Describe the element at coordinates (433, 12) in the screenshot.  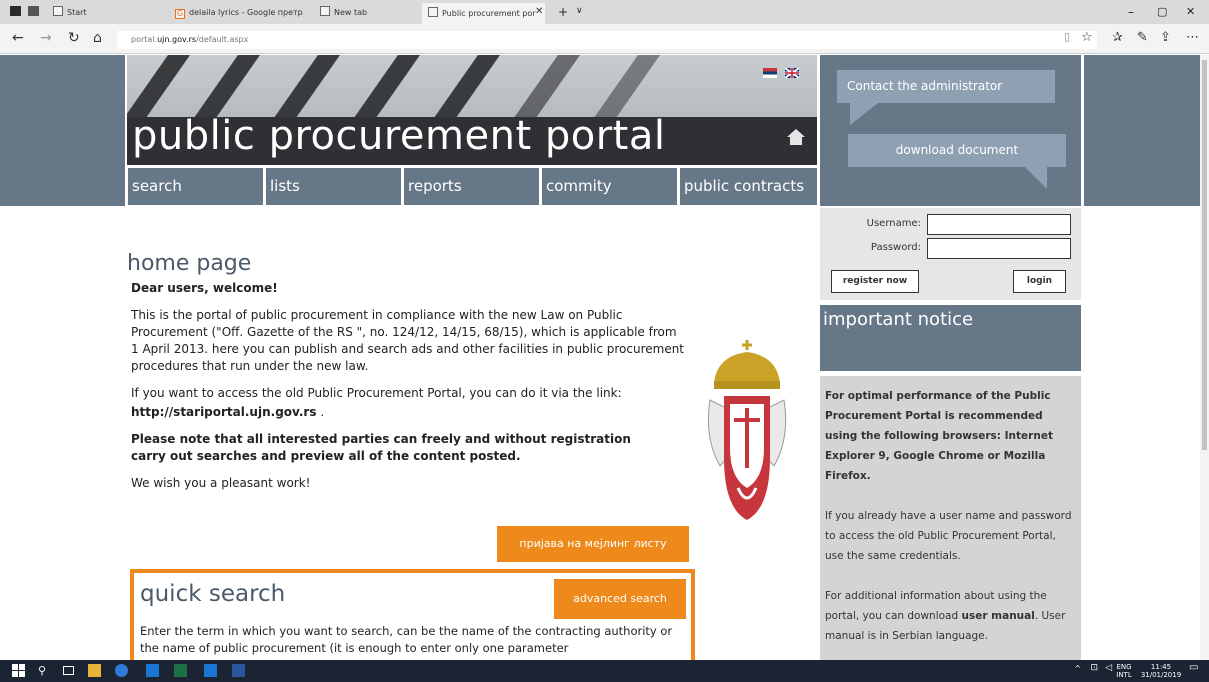
I see `page-icon` at that location.